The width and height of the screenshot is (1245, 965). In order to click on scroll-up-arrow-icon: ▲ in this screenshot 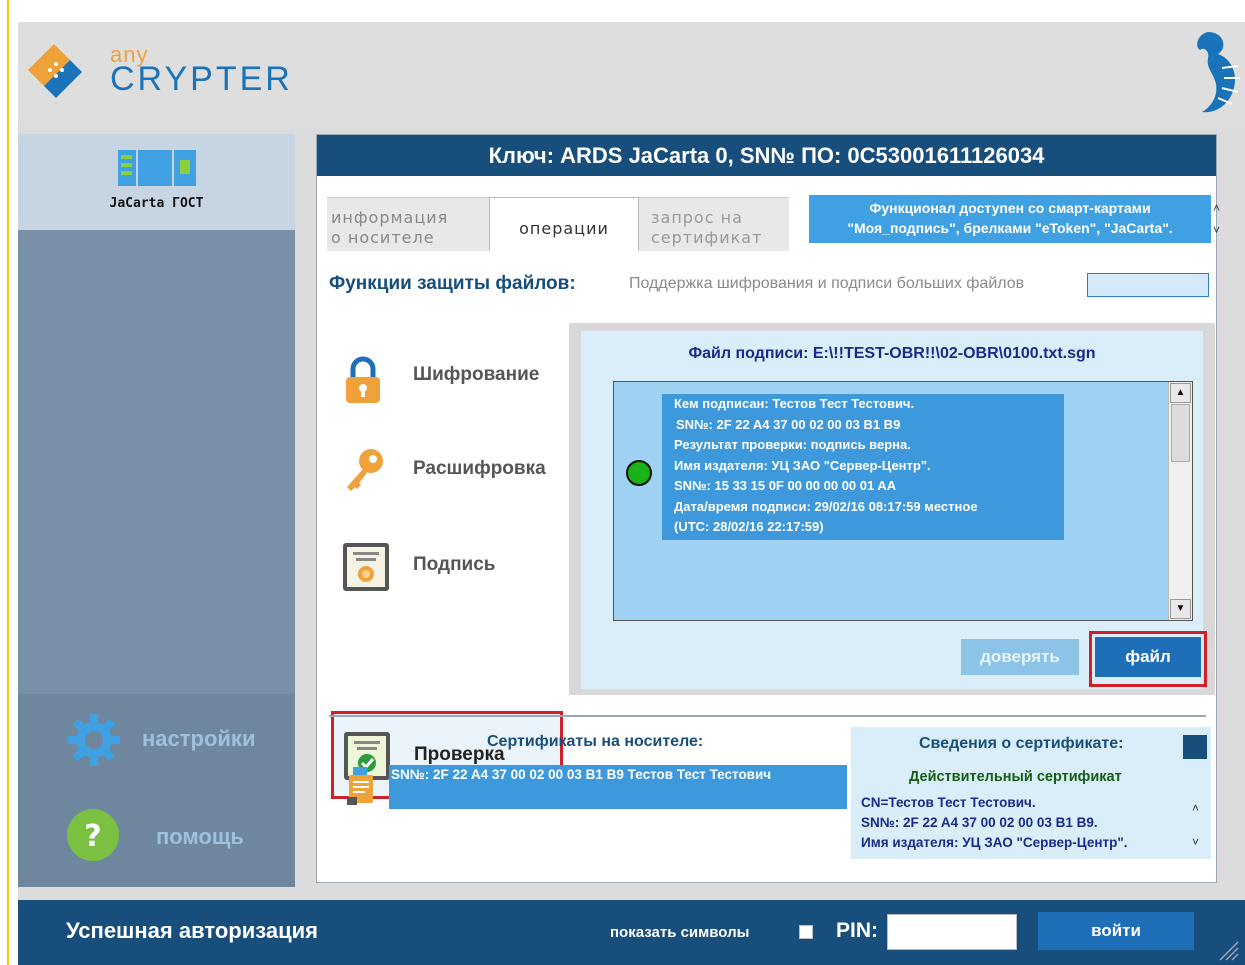, I will do `click(1180, 393)`.